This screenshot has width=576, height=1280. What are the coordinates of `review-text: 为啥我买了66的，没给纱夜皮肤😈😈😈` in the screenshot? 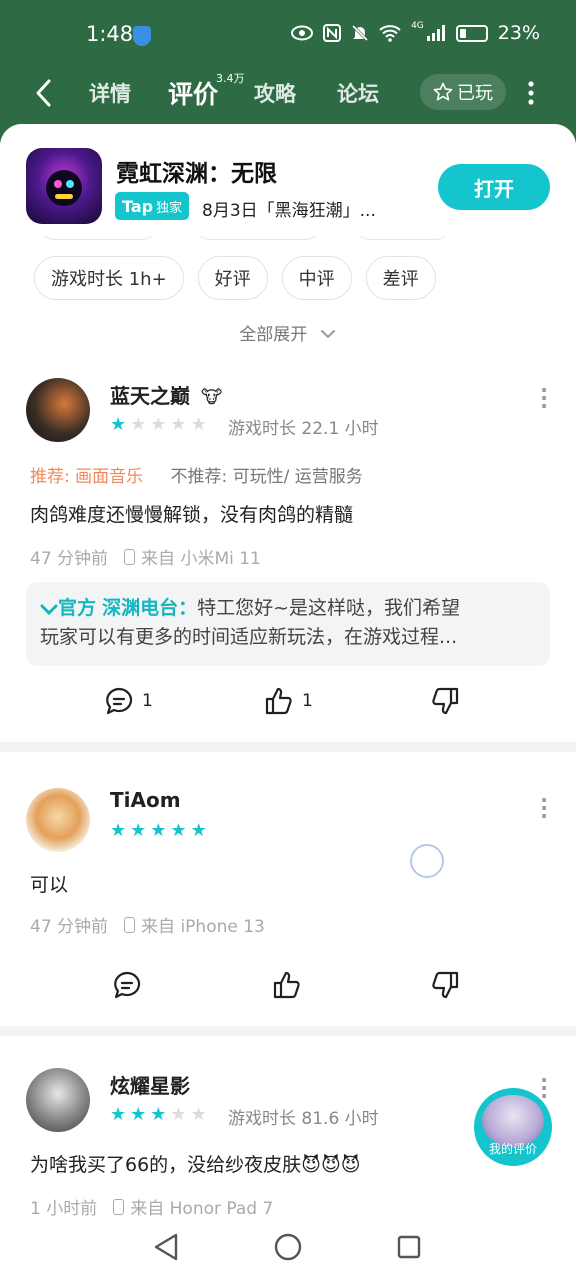 It's located at (195, 1165).